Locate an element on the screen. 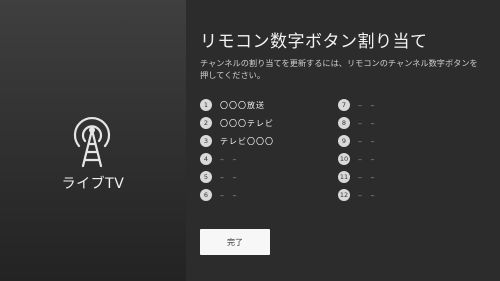 The width and height of the screenshot is (500, 281). channel-row: 5 – – is located at coordinates (260, 177).